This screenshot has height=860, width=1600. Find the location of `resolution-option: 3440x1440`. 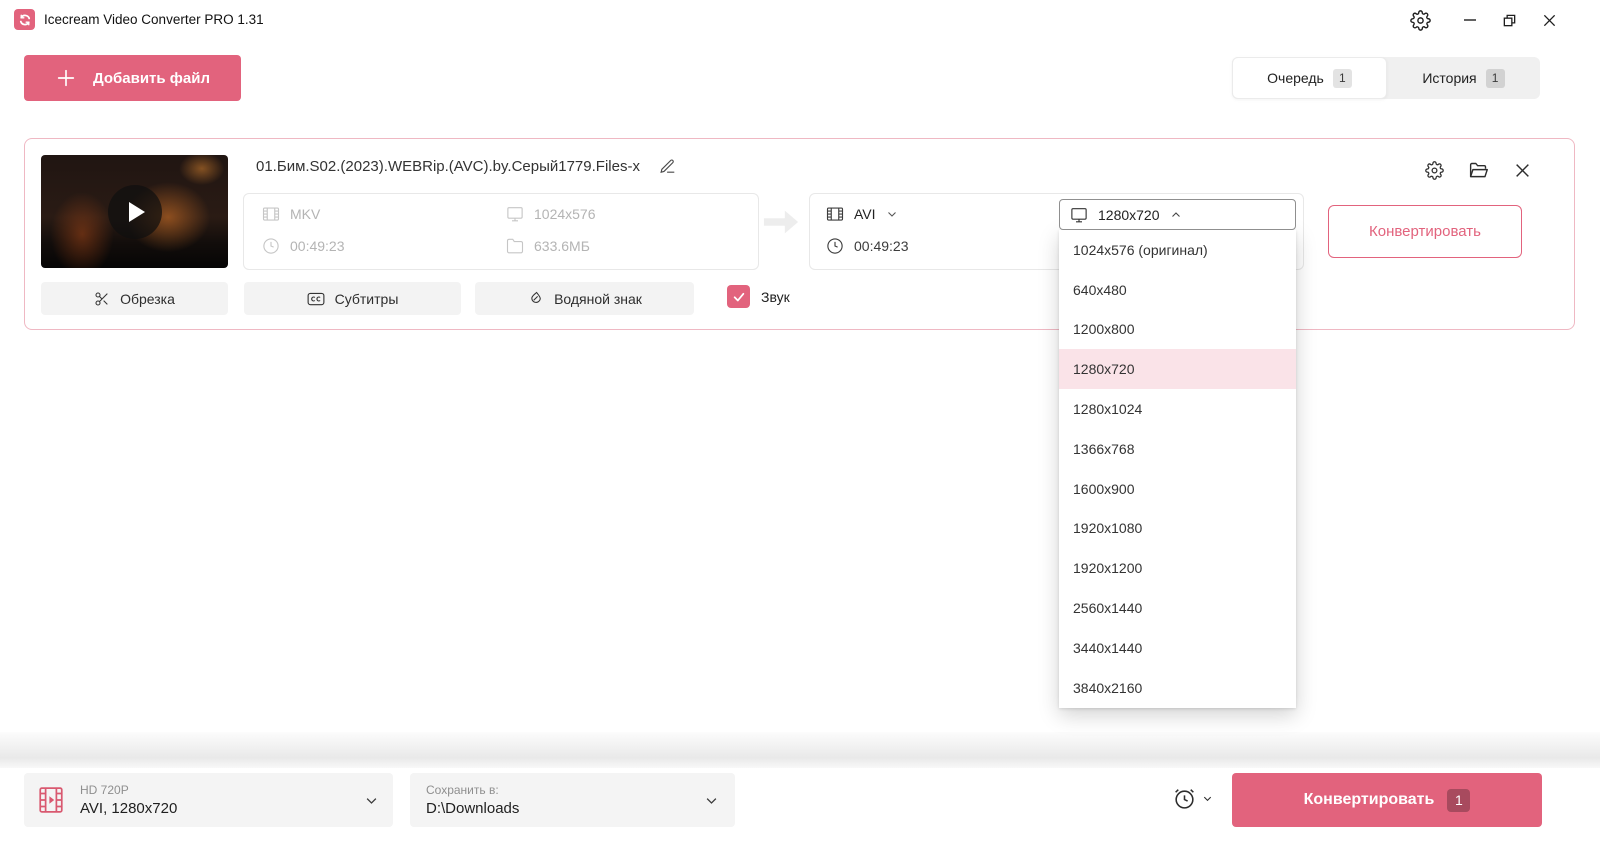

resolution-option: 3440x1440 is located at coordinates (1177, 648).